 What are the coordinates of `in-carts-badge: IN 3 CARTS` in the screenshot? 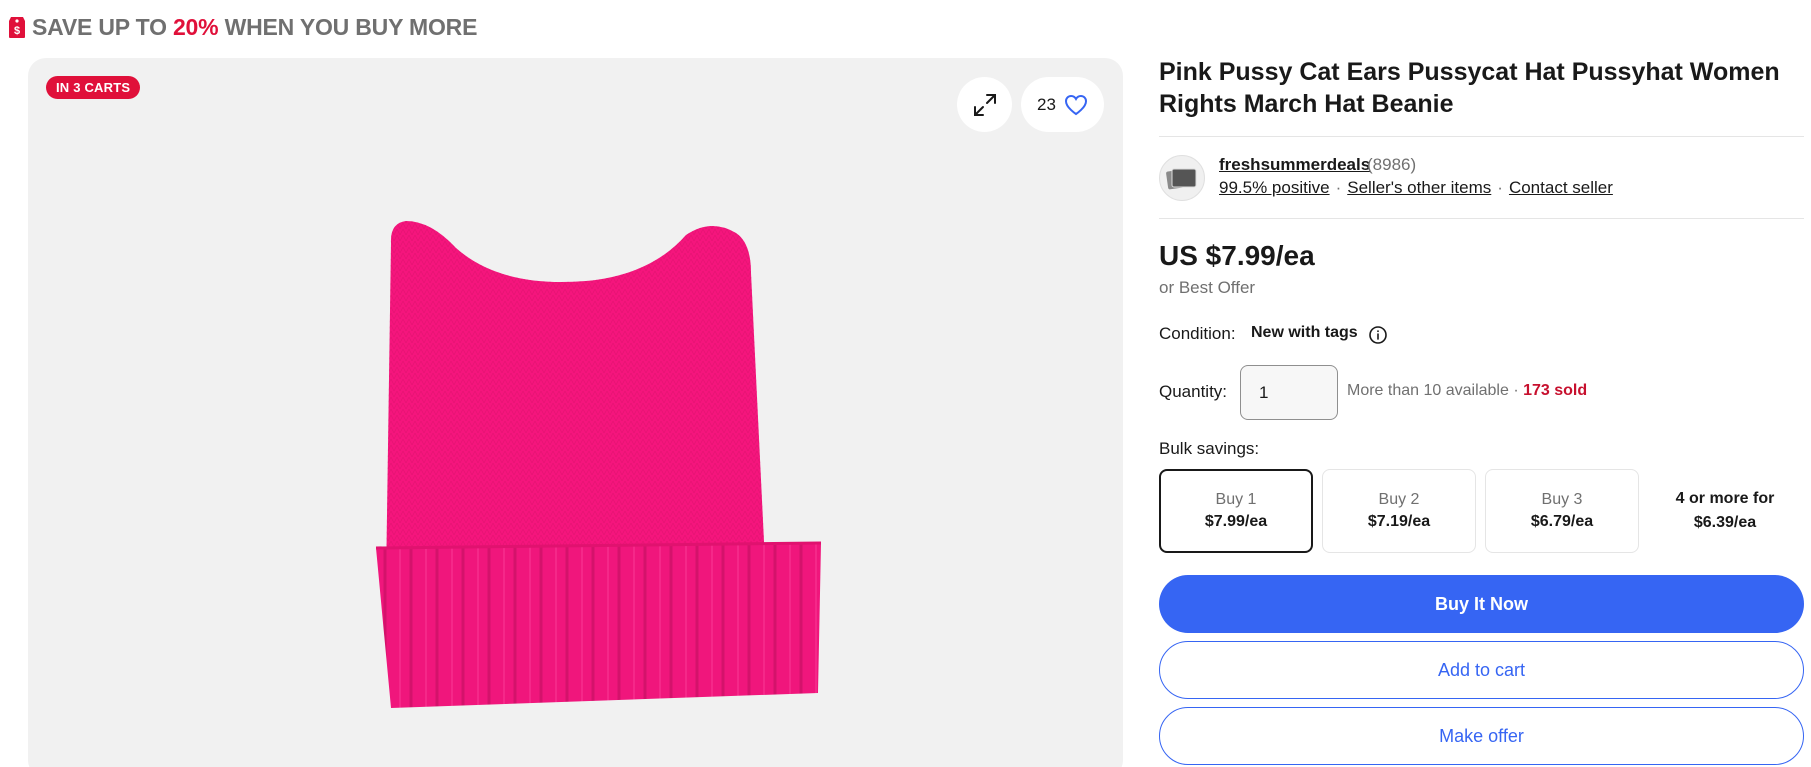 It's located at (93, 87).